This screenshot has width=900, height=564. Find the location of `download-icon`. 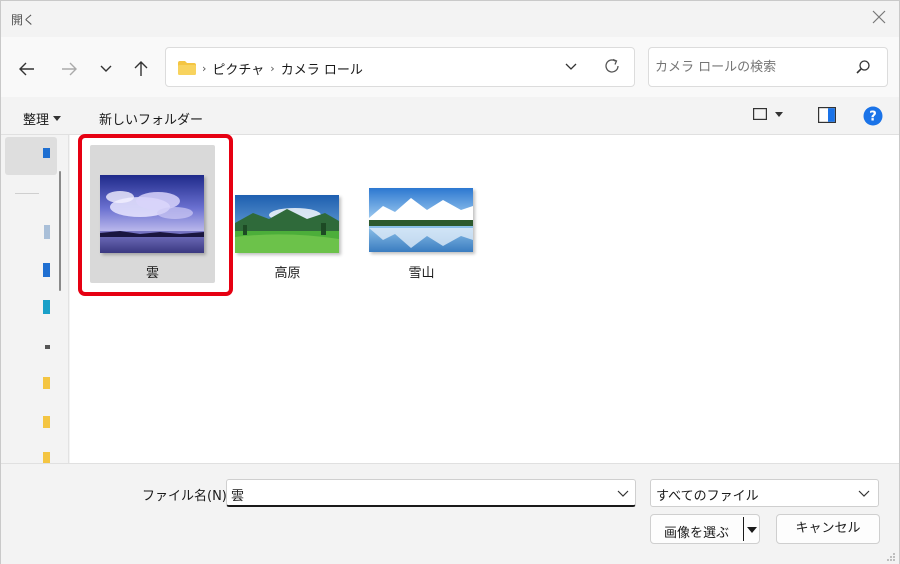

download-icon is located at coordinates (46, 270).